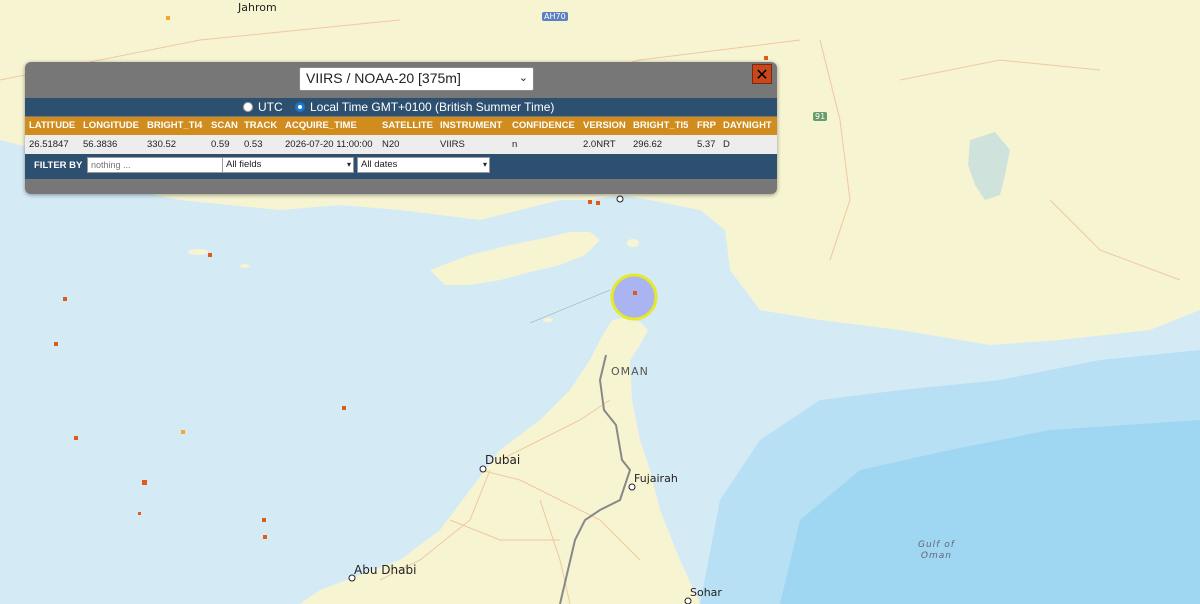 The image size is (1200, 604). What do you see at coordinates (257, 7) in the screenshot?
I see `place-jahrom: Jahrom` at bounding box center [257, 7].